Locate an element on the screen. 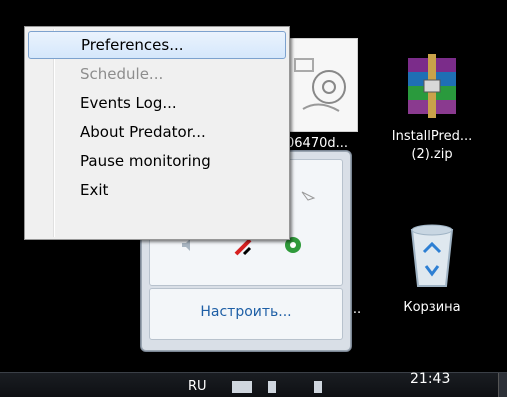 This screenshot has height=397, width=507. recycle-bin-icon is located at coordinates (432, 254).